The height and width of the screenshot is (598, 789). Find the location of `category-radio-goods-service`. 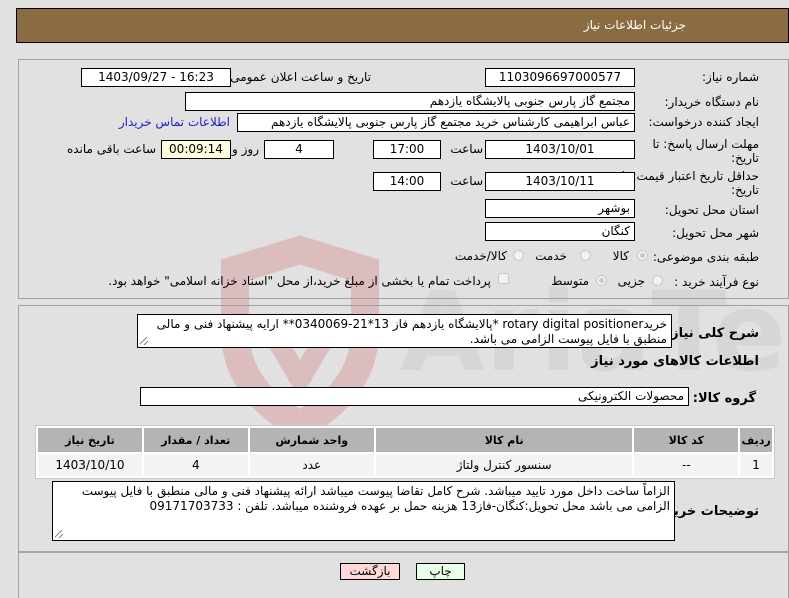

category-radio-goods-service is located at coordinates (518, 255).